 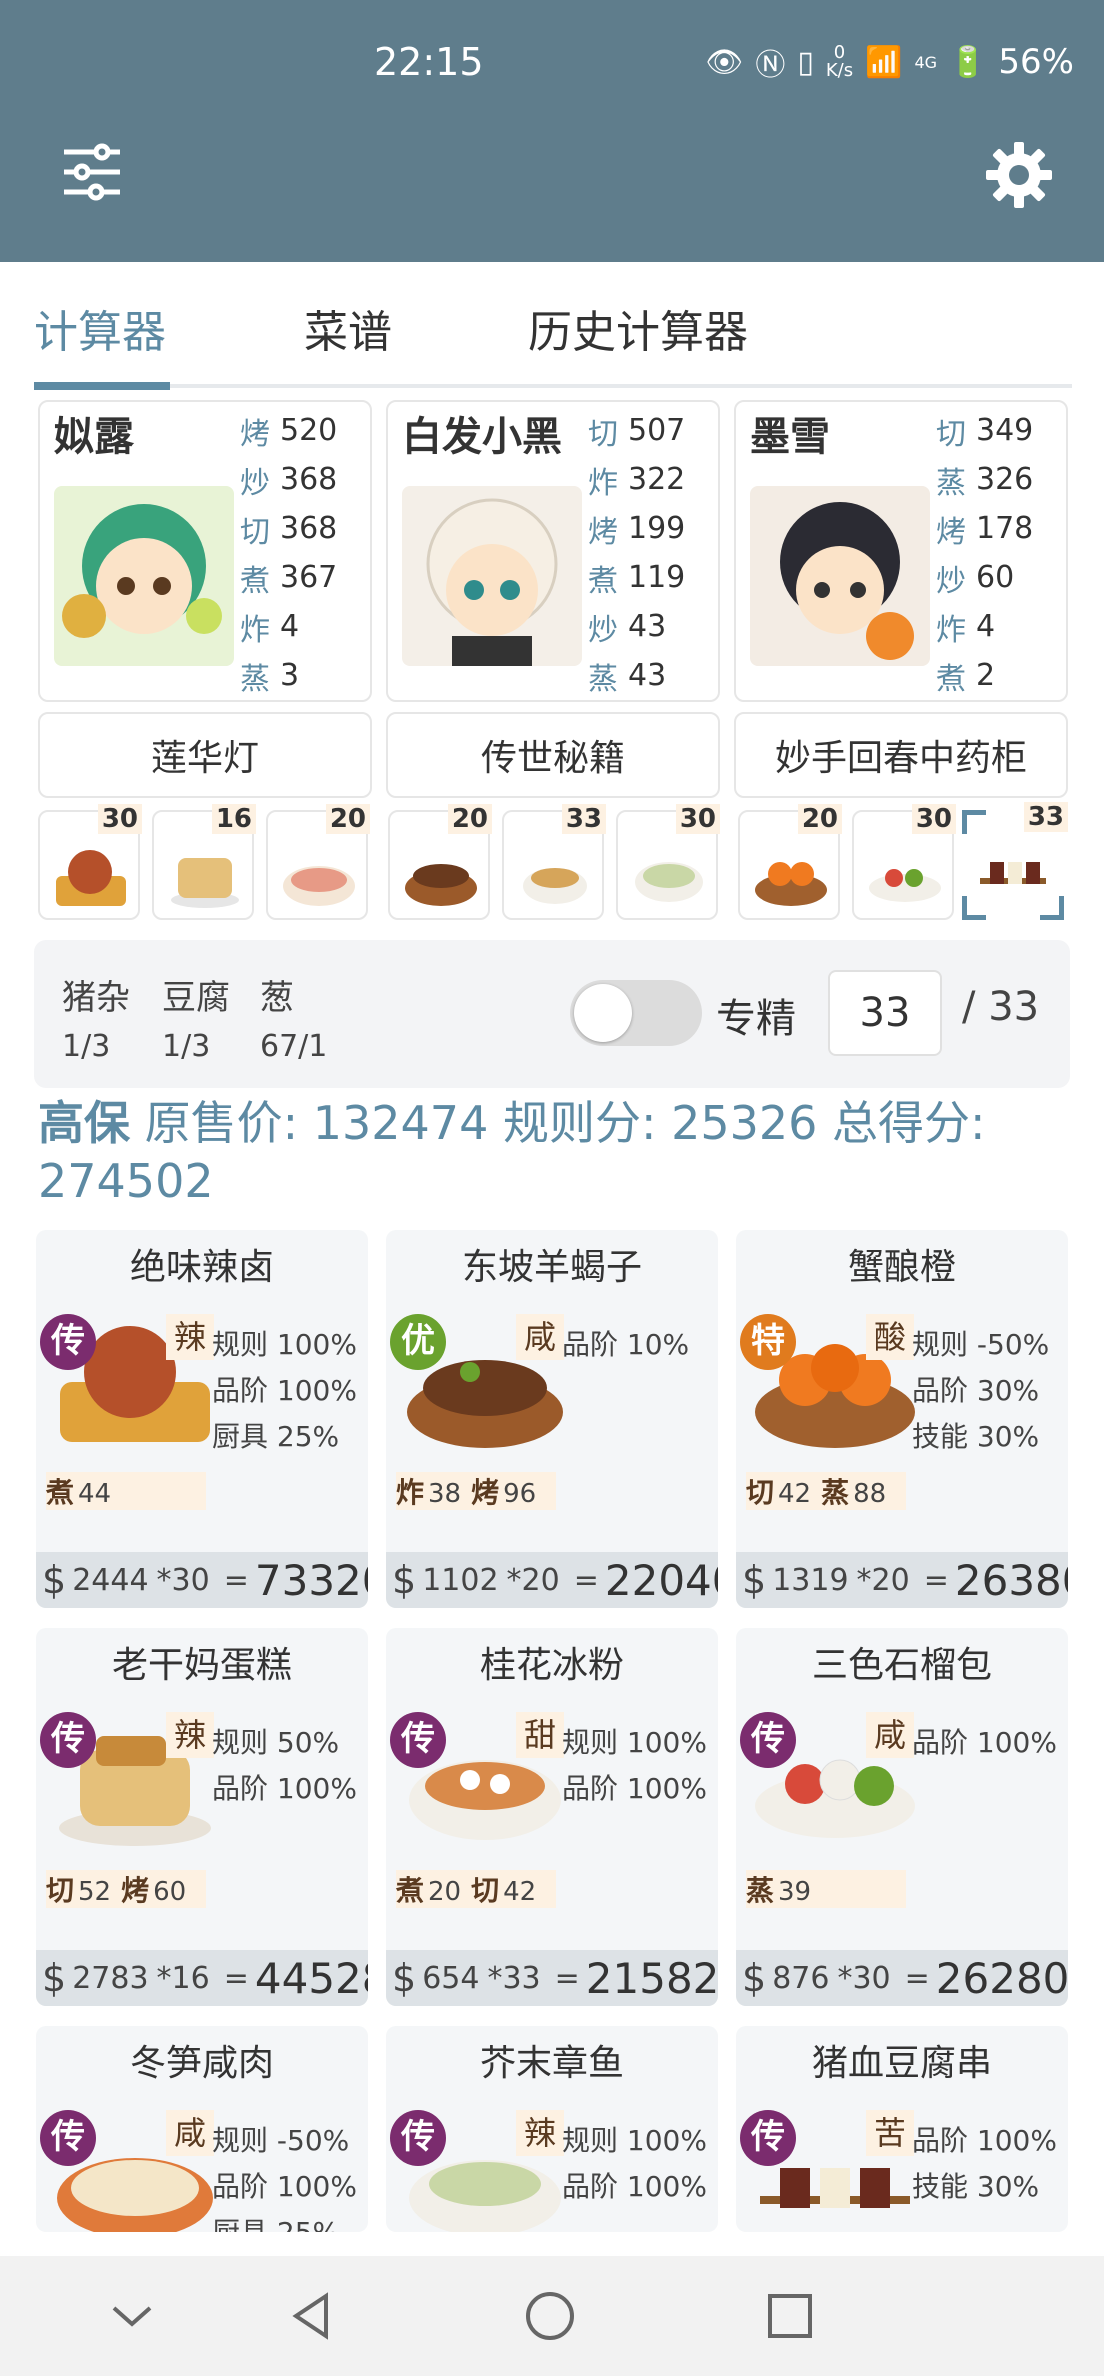 What do you see at coordinates (883, 1580) in the screenshot?
I see `multiplier: *20` at bounding box center [883, 1580].